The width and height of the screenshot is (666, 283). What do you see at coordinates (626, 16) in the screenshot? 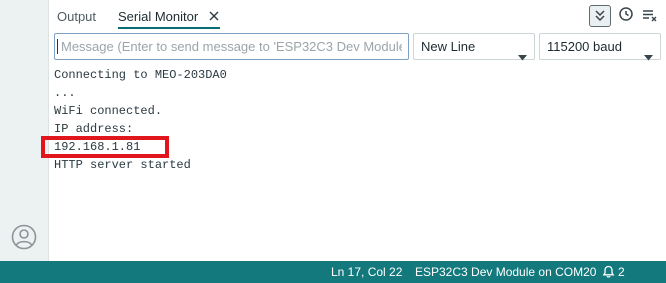
I see `toggle-timestamp-button` at bounding box center [626, 16].